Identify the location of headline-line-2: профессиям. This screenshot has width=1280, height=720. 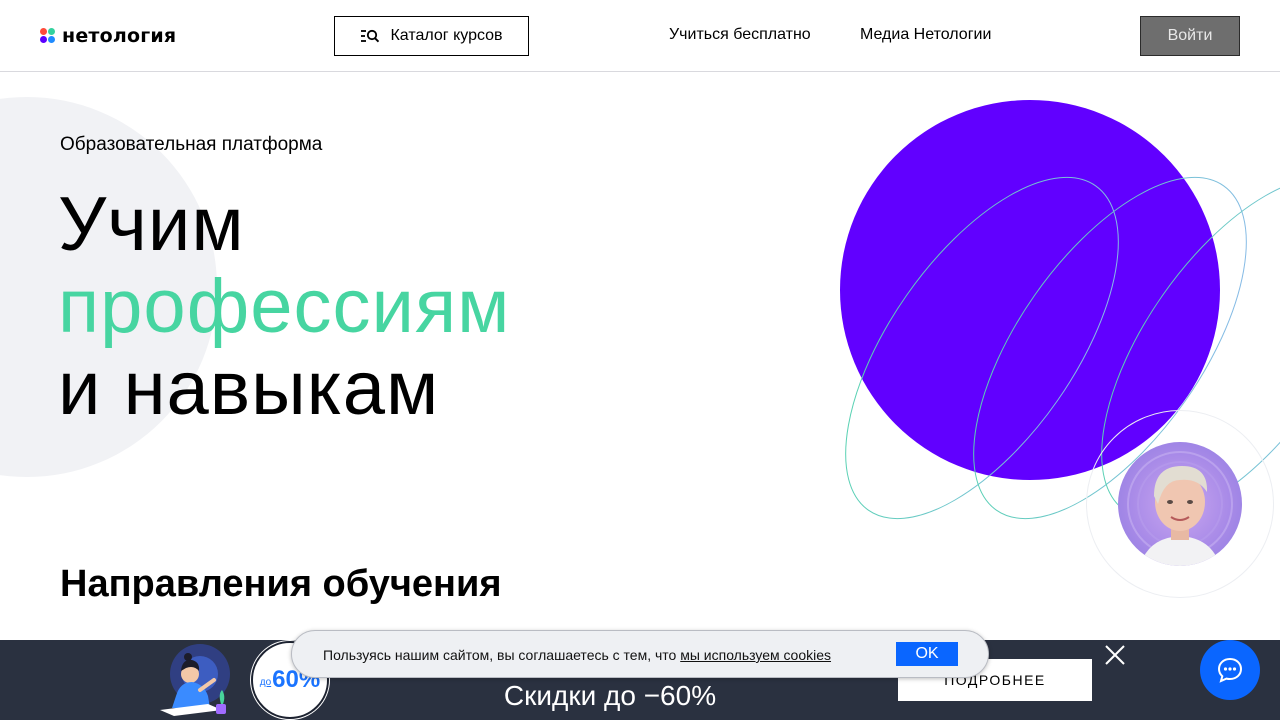
(284, 306).